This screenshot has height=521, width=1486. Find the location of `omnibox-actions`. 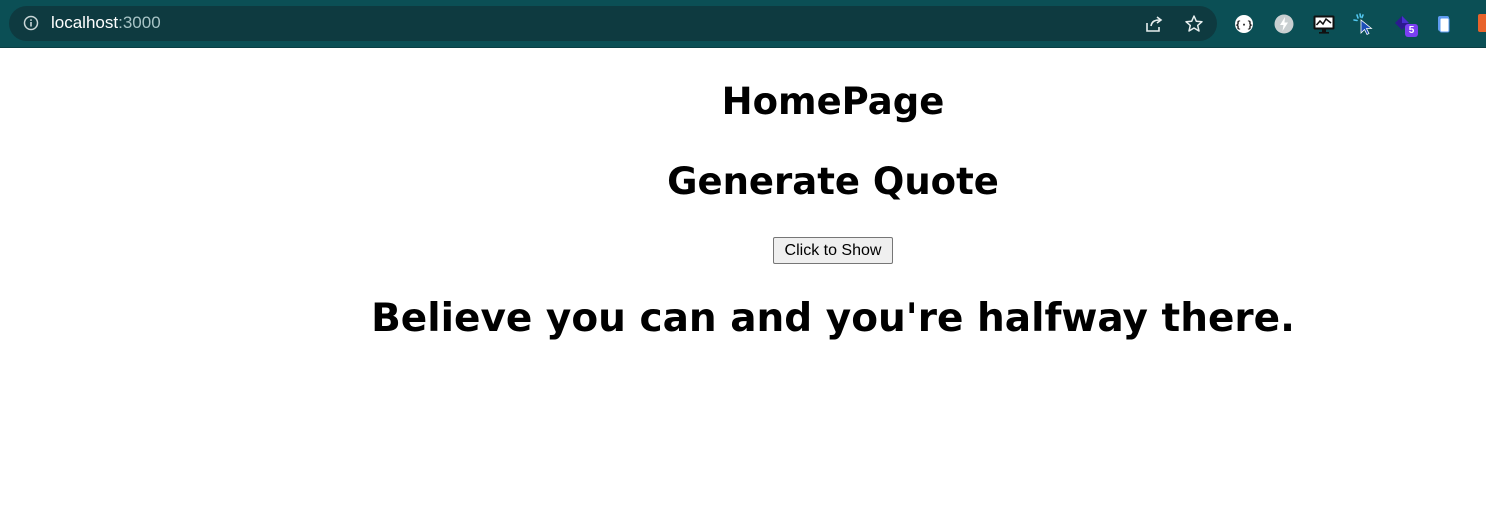

omnibox-actions is located at coordinates (1174, 24).